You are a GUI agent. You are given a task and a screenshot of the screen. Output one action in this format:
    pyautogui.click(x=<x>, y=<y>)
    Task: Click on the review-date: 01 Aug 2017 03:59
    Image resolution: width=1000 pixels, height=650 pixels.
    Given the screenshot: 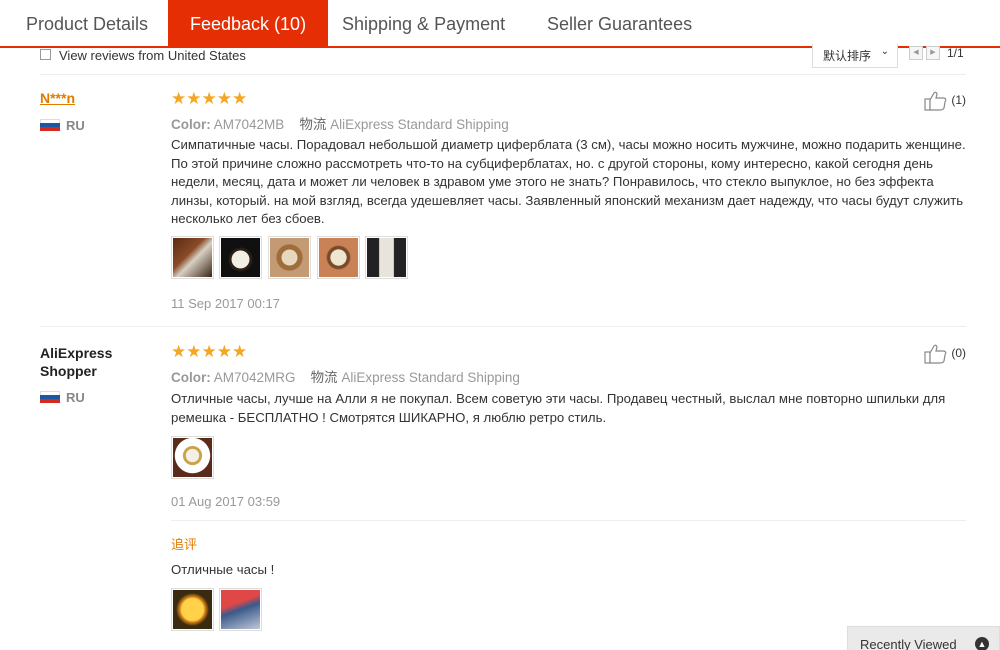 What is the action you would take?
    pyautogui.click(x=226, y=501)
    